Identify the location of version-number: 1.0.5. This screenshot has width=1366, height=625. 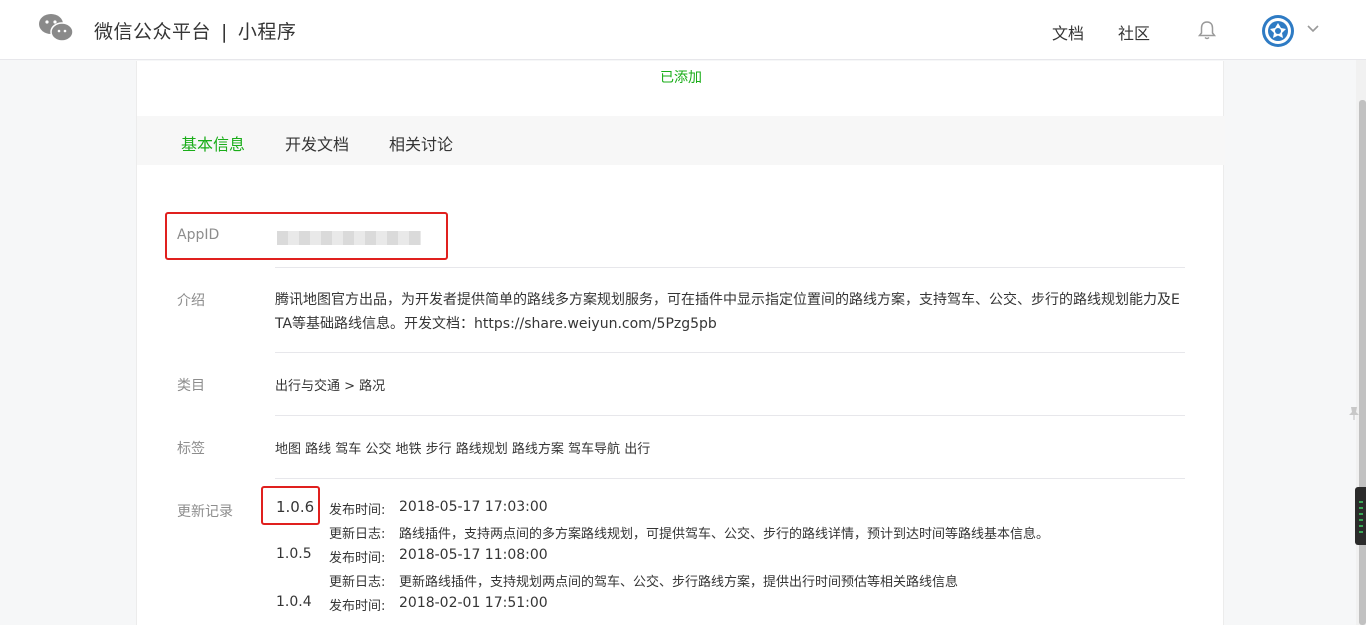
(294, 554).